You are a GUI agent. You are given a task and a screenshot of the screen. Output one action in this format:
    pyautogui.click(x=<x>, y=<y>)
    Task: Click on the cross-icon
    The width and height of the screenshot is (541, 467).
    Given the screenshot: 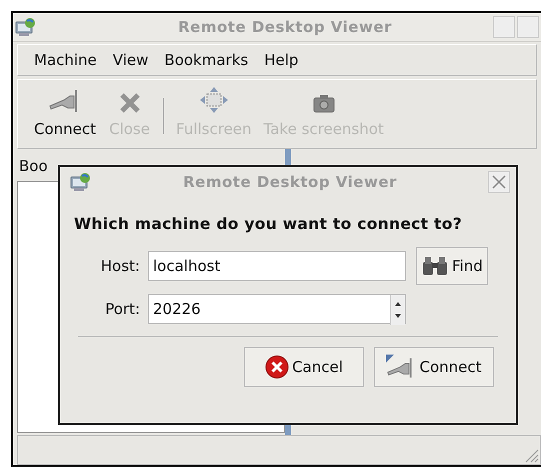 What is the action you would take?
    pyautogui.click(x=129, y=103)
    